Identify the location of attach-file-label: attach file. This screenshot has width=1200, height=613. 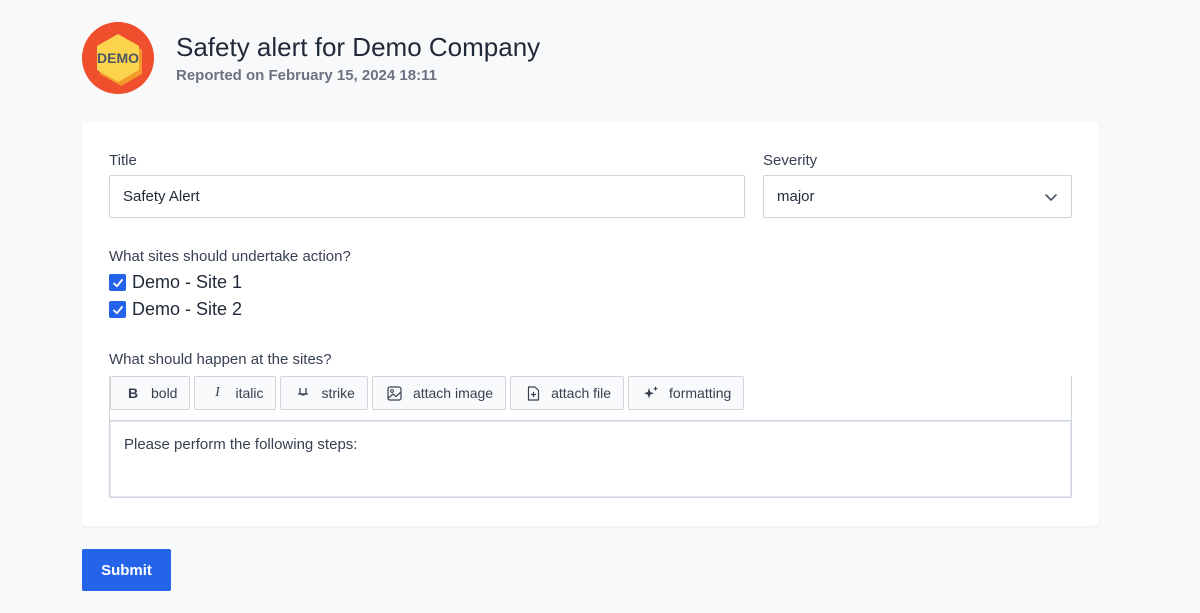
(581, 393).